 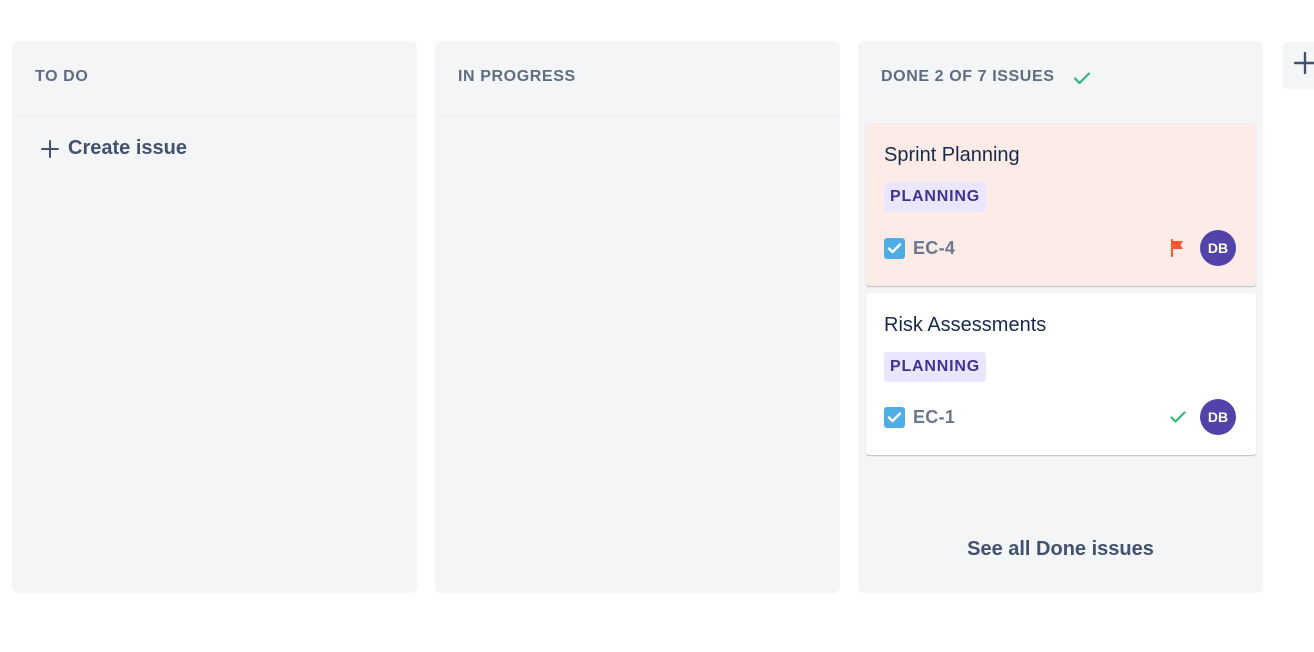 What do you see at coordinates (127, 148) in the screenshot?
I see `create-issue-label: Create issue` at bounding box center [127, 148].